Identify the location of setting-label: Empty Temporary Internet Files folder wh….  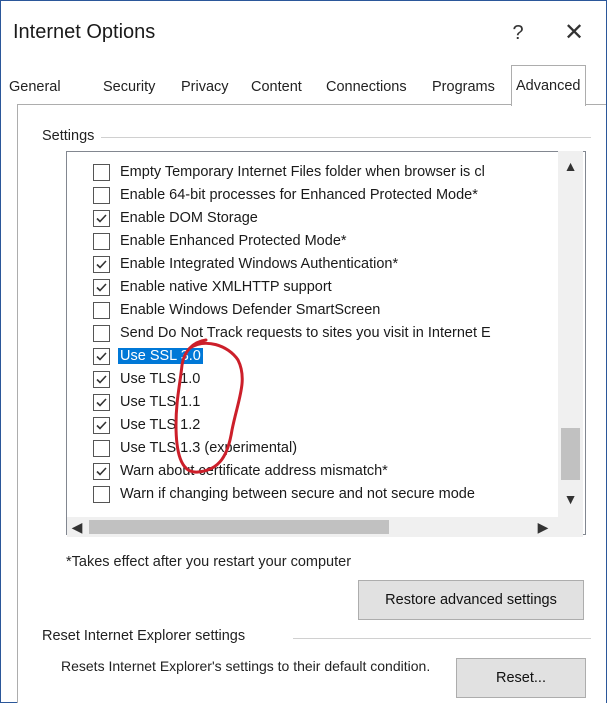
(302, 172).